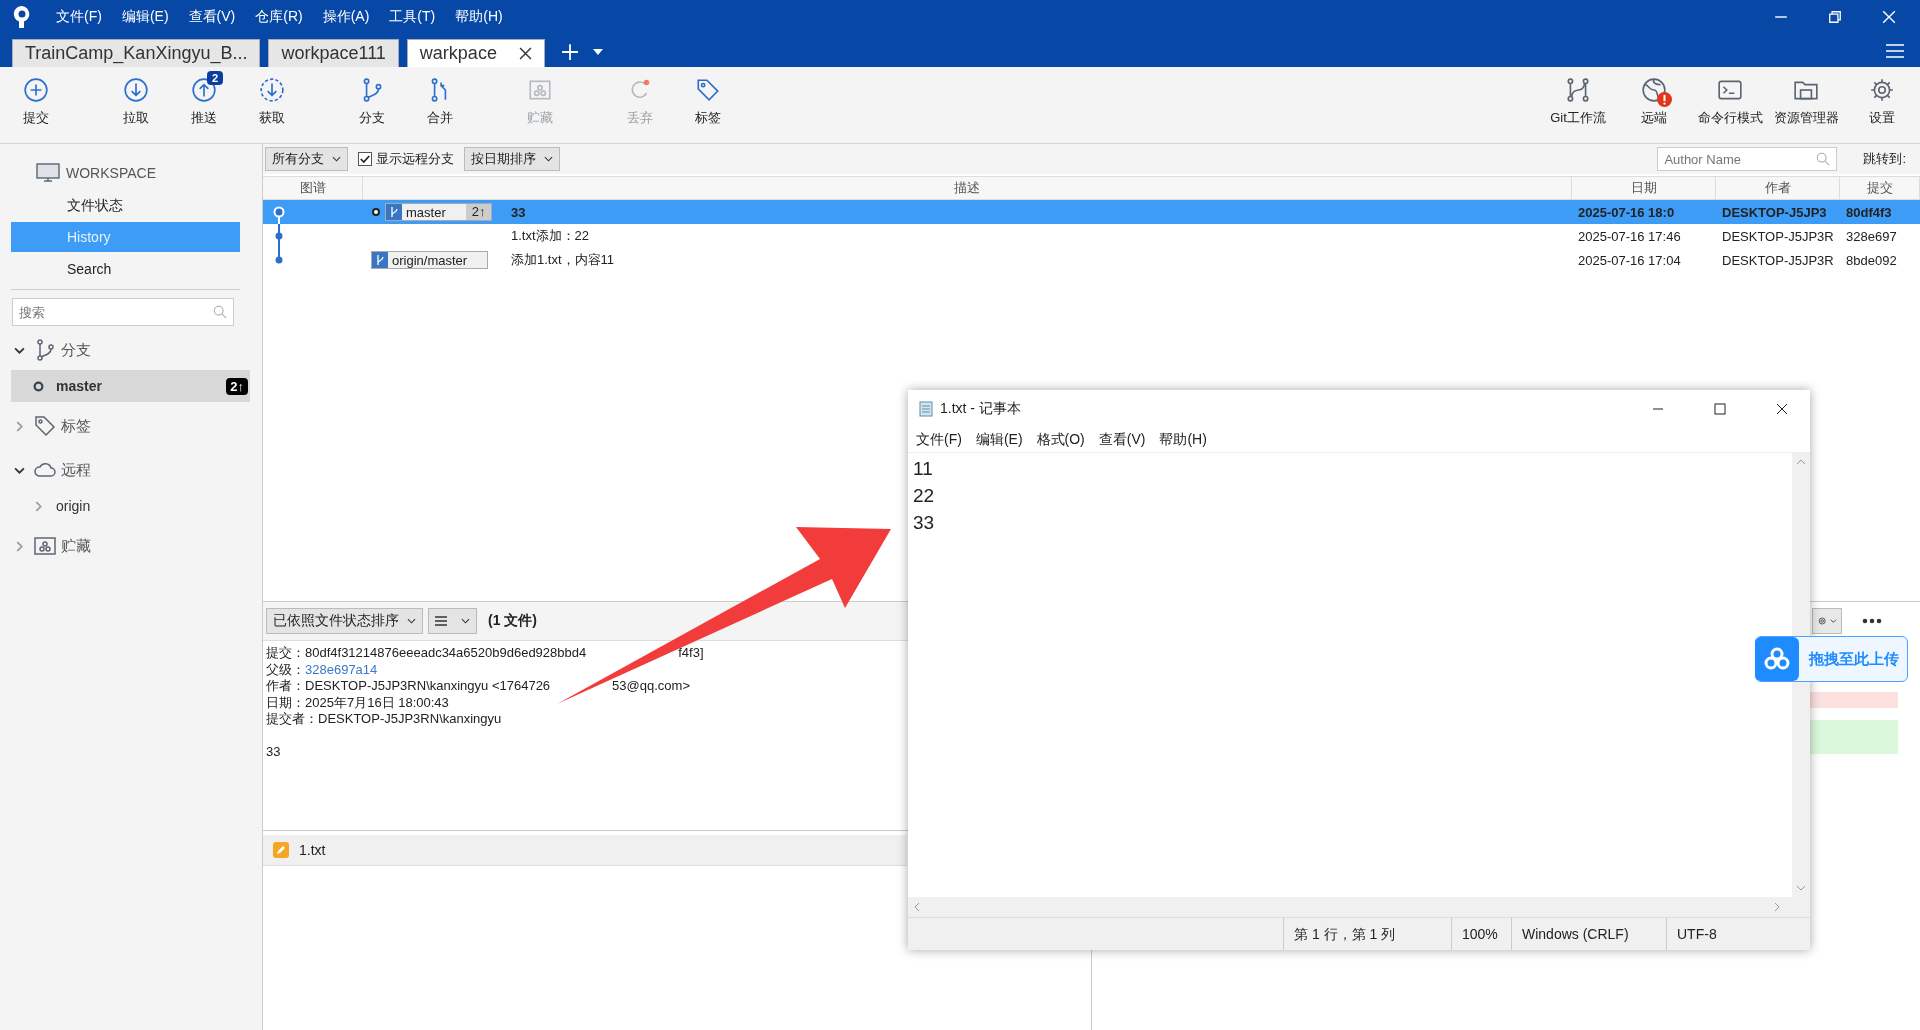 The height and width of the screenshot is (1030, 1920). What do you see at coordinates (274, 751) in the screenshot?
I see `commit-body: 33` at bounding box center [274, 751].